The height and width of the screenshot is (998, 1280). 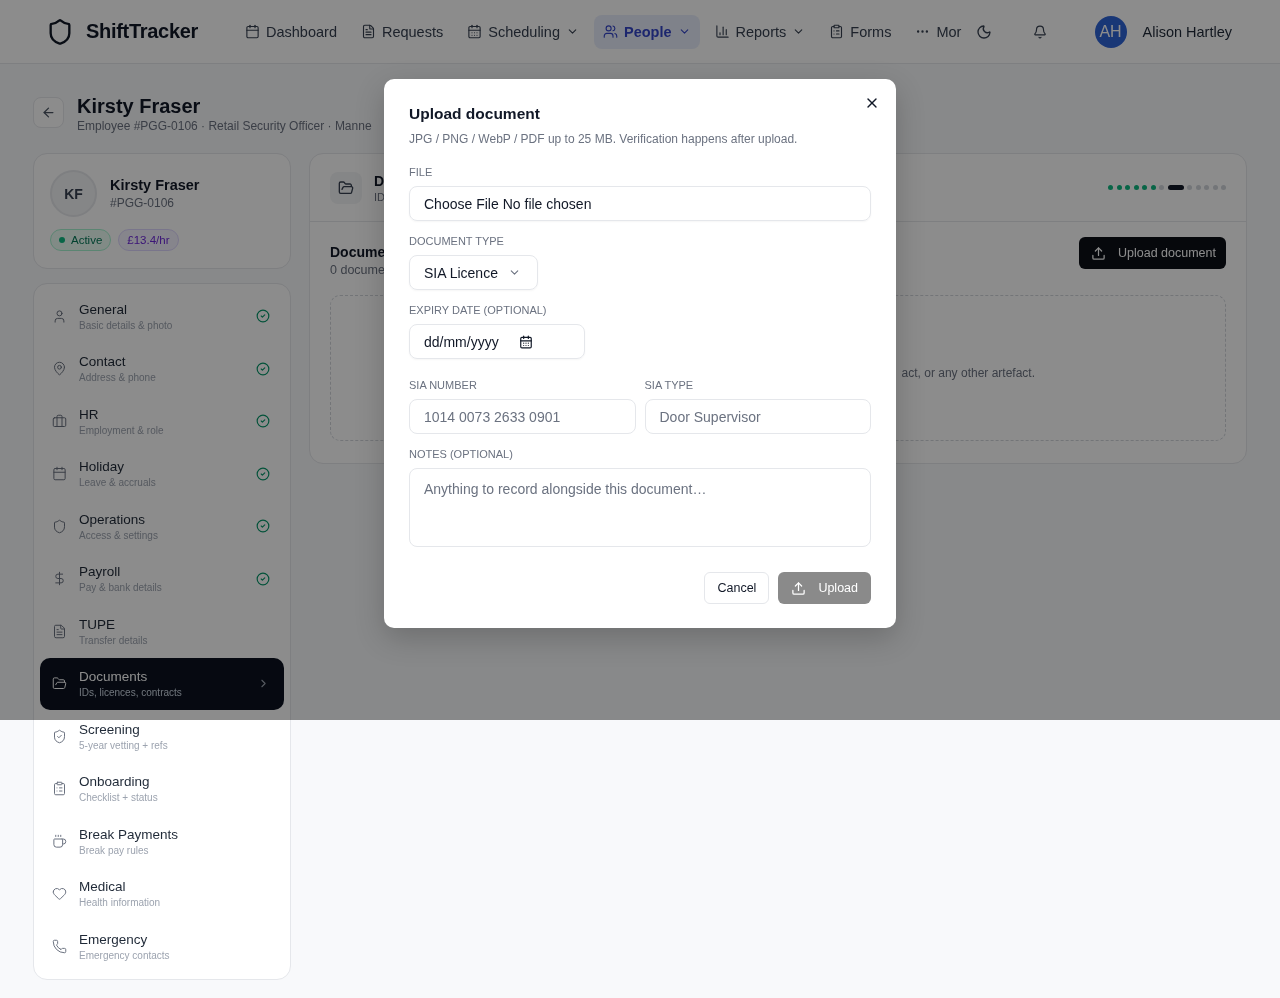 I want to click on field-label: EXPIRY DATE (OPTIONAL), so click(x=478, y=310).